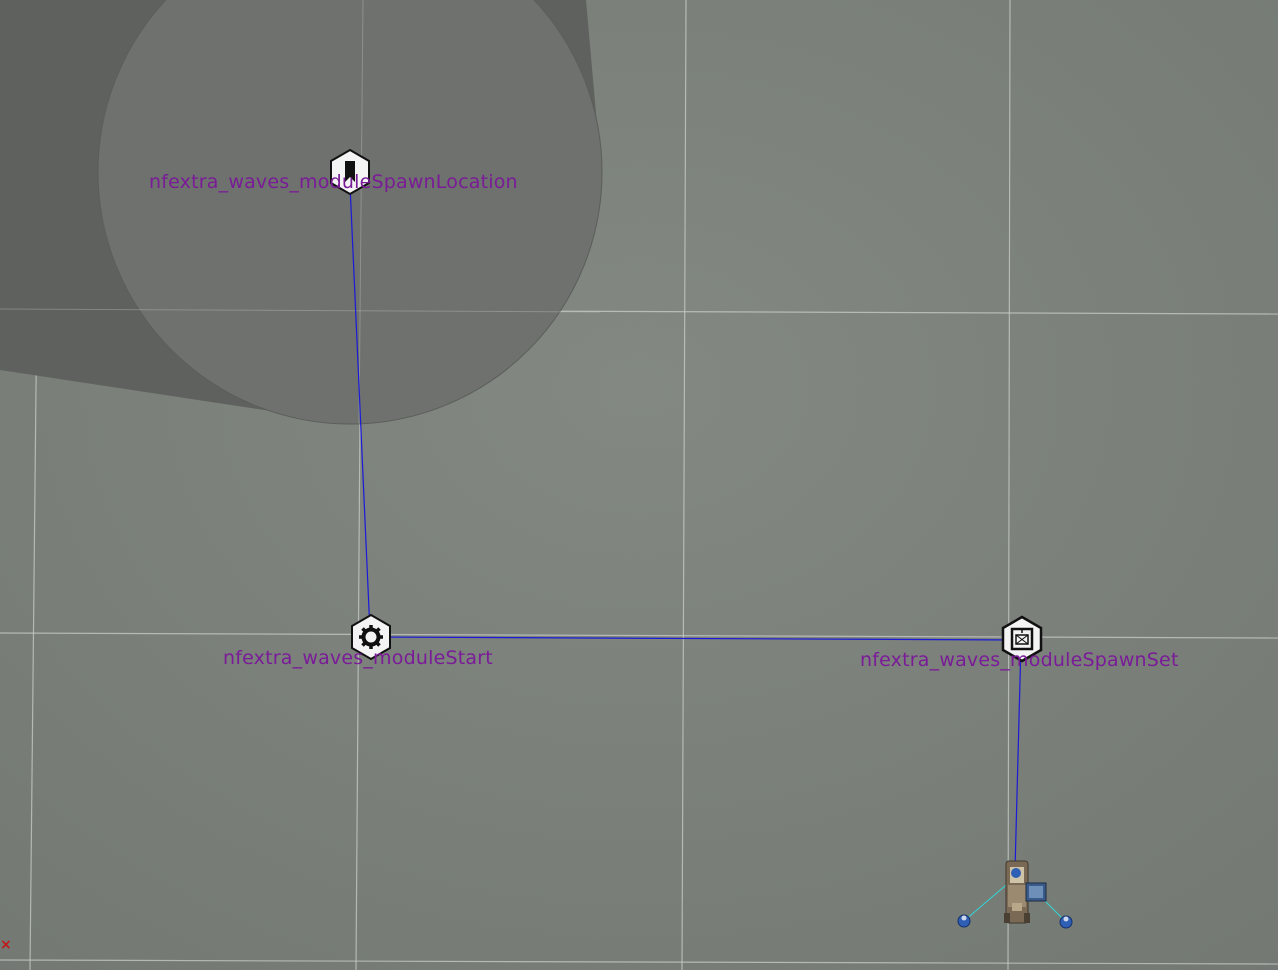  Describe the element at coordinates (964, 921) in the screenshot. I see `crew-member-left-icon` at that location.